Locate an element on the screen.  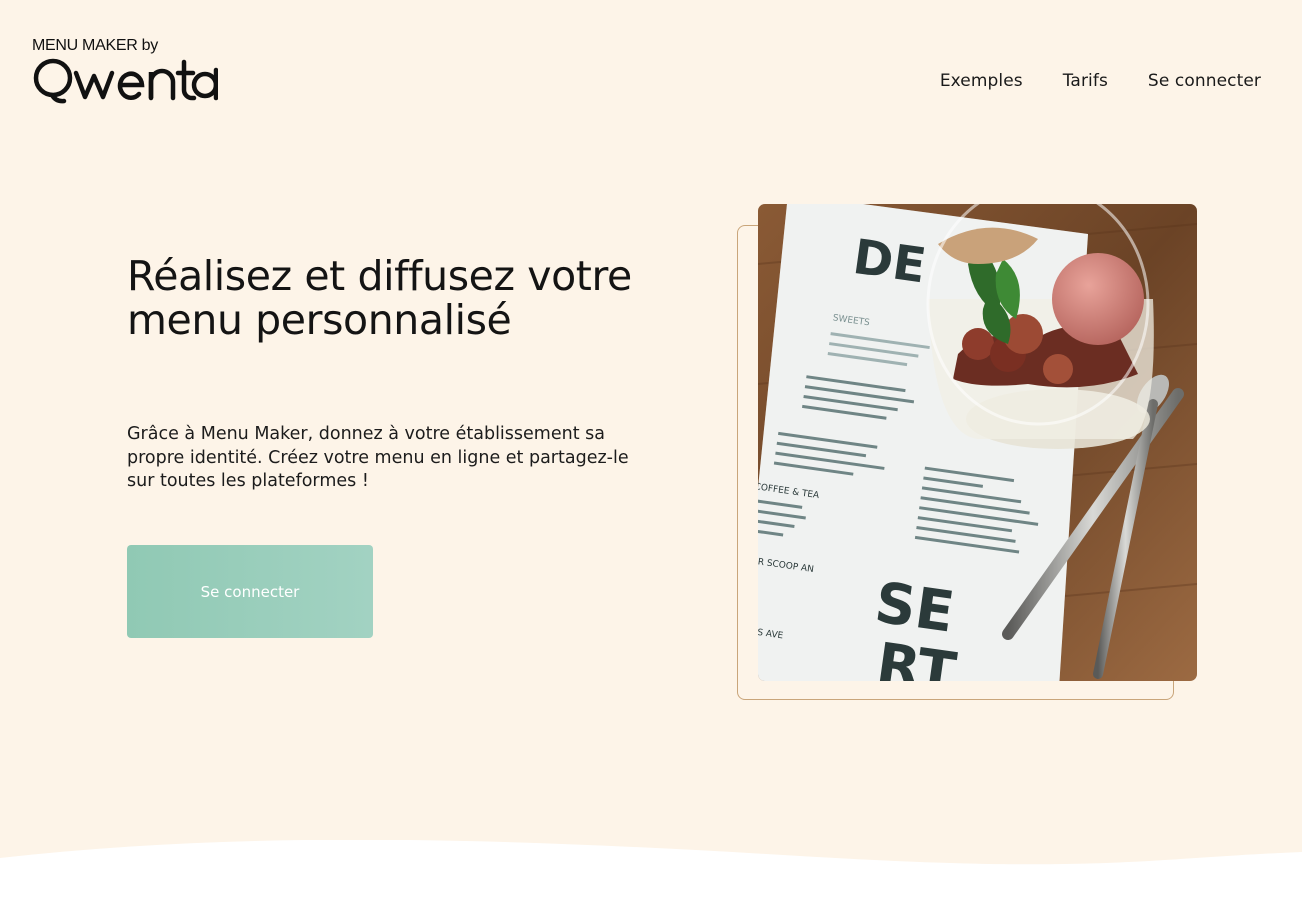
nav-link-tarifs: Tarifs is located at coordinates (1085, 81).